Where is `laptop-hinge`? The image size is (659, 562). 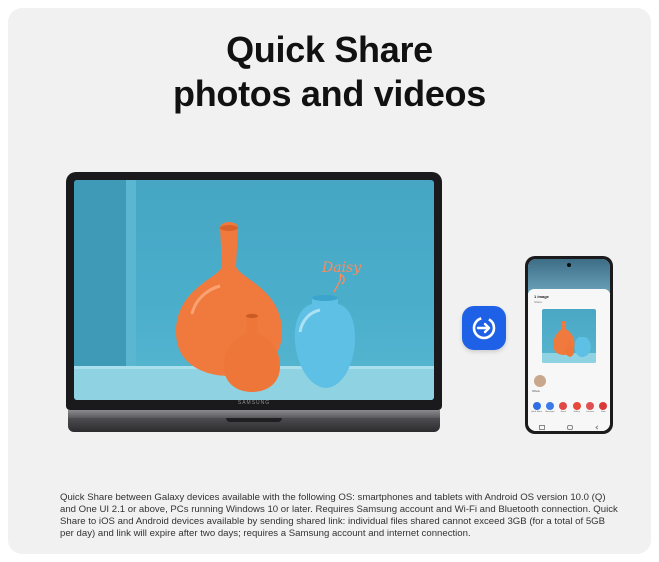
laptop-hinge is located at coordinates (254, 414).